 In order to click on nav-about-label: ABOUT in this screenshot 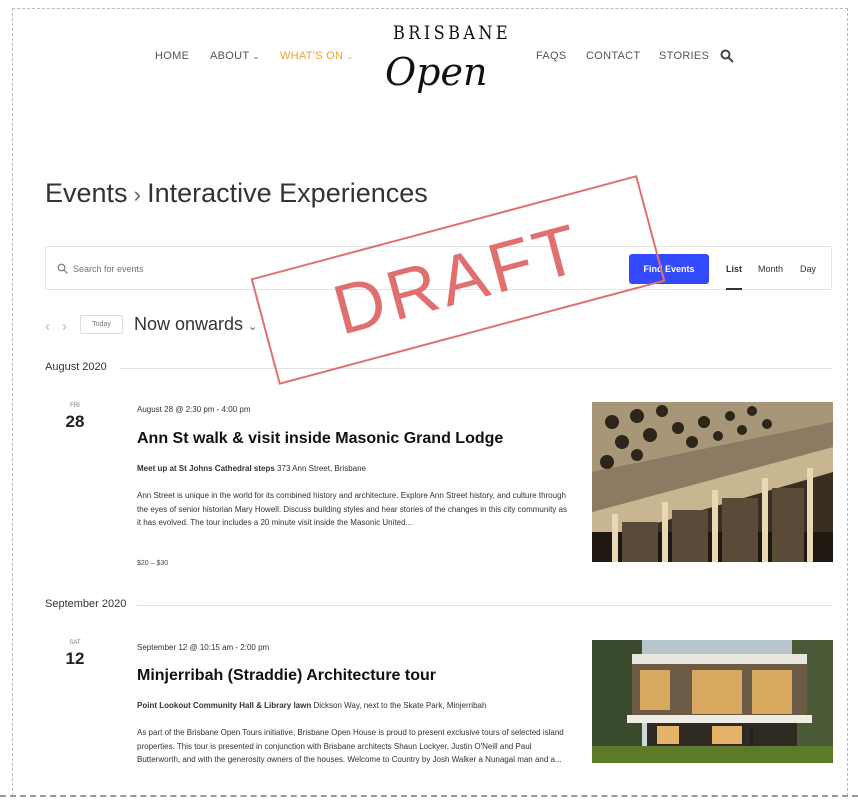, I will do `click(230, 56)`.